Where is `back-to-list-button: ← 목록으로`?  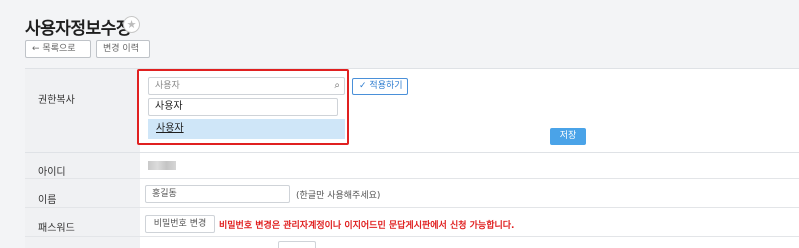 back-to-list-button: ← 목록으로 is located at coordinates (58, 49).